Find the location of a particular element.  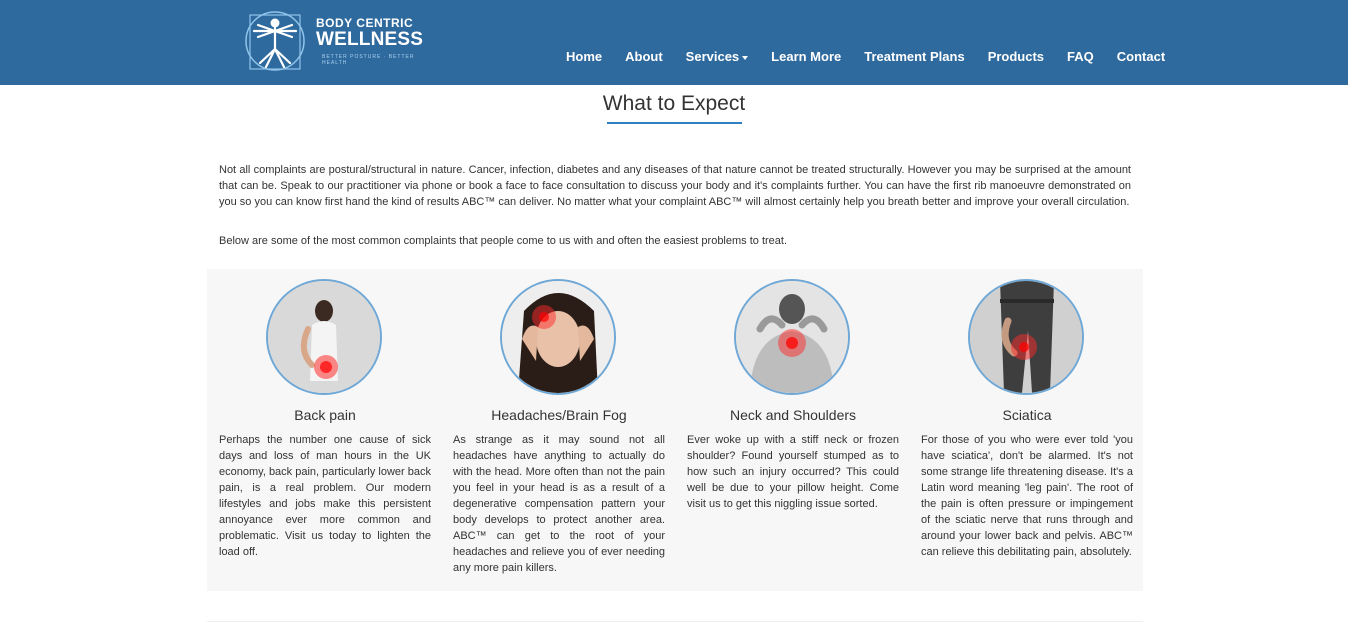

nav-treatment-plans: Treatment Plans is located at coordinates (914, 57).